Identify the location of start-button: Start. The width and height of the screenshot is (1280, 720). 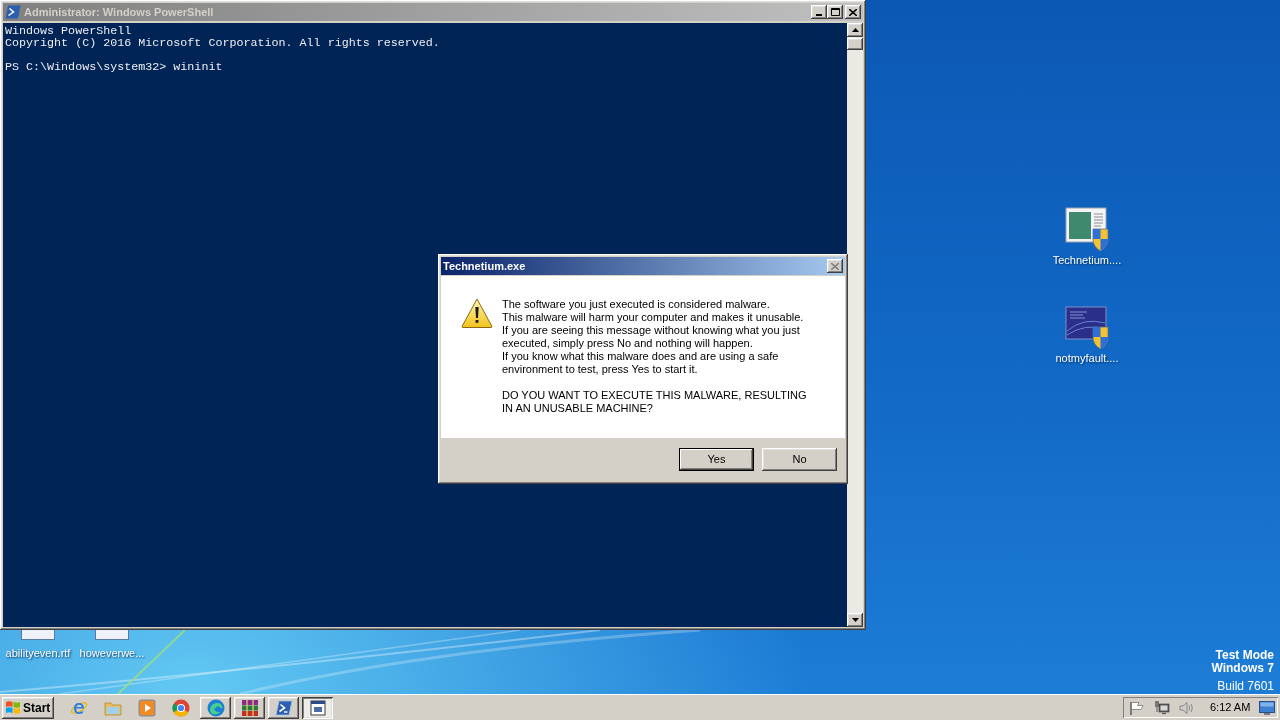
(28, 707).